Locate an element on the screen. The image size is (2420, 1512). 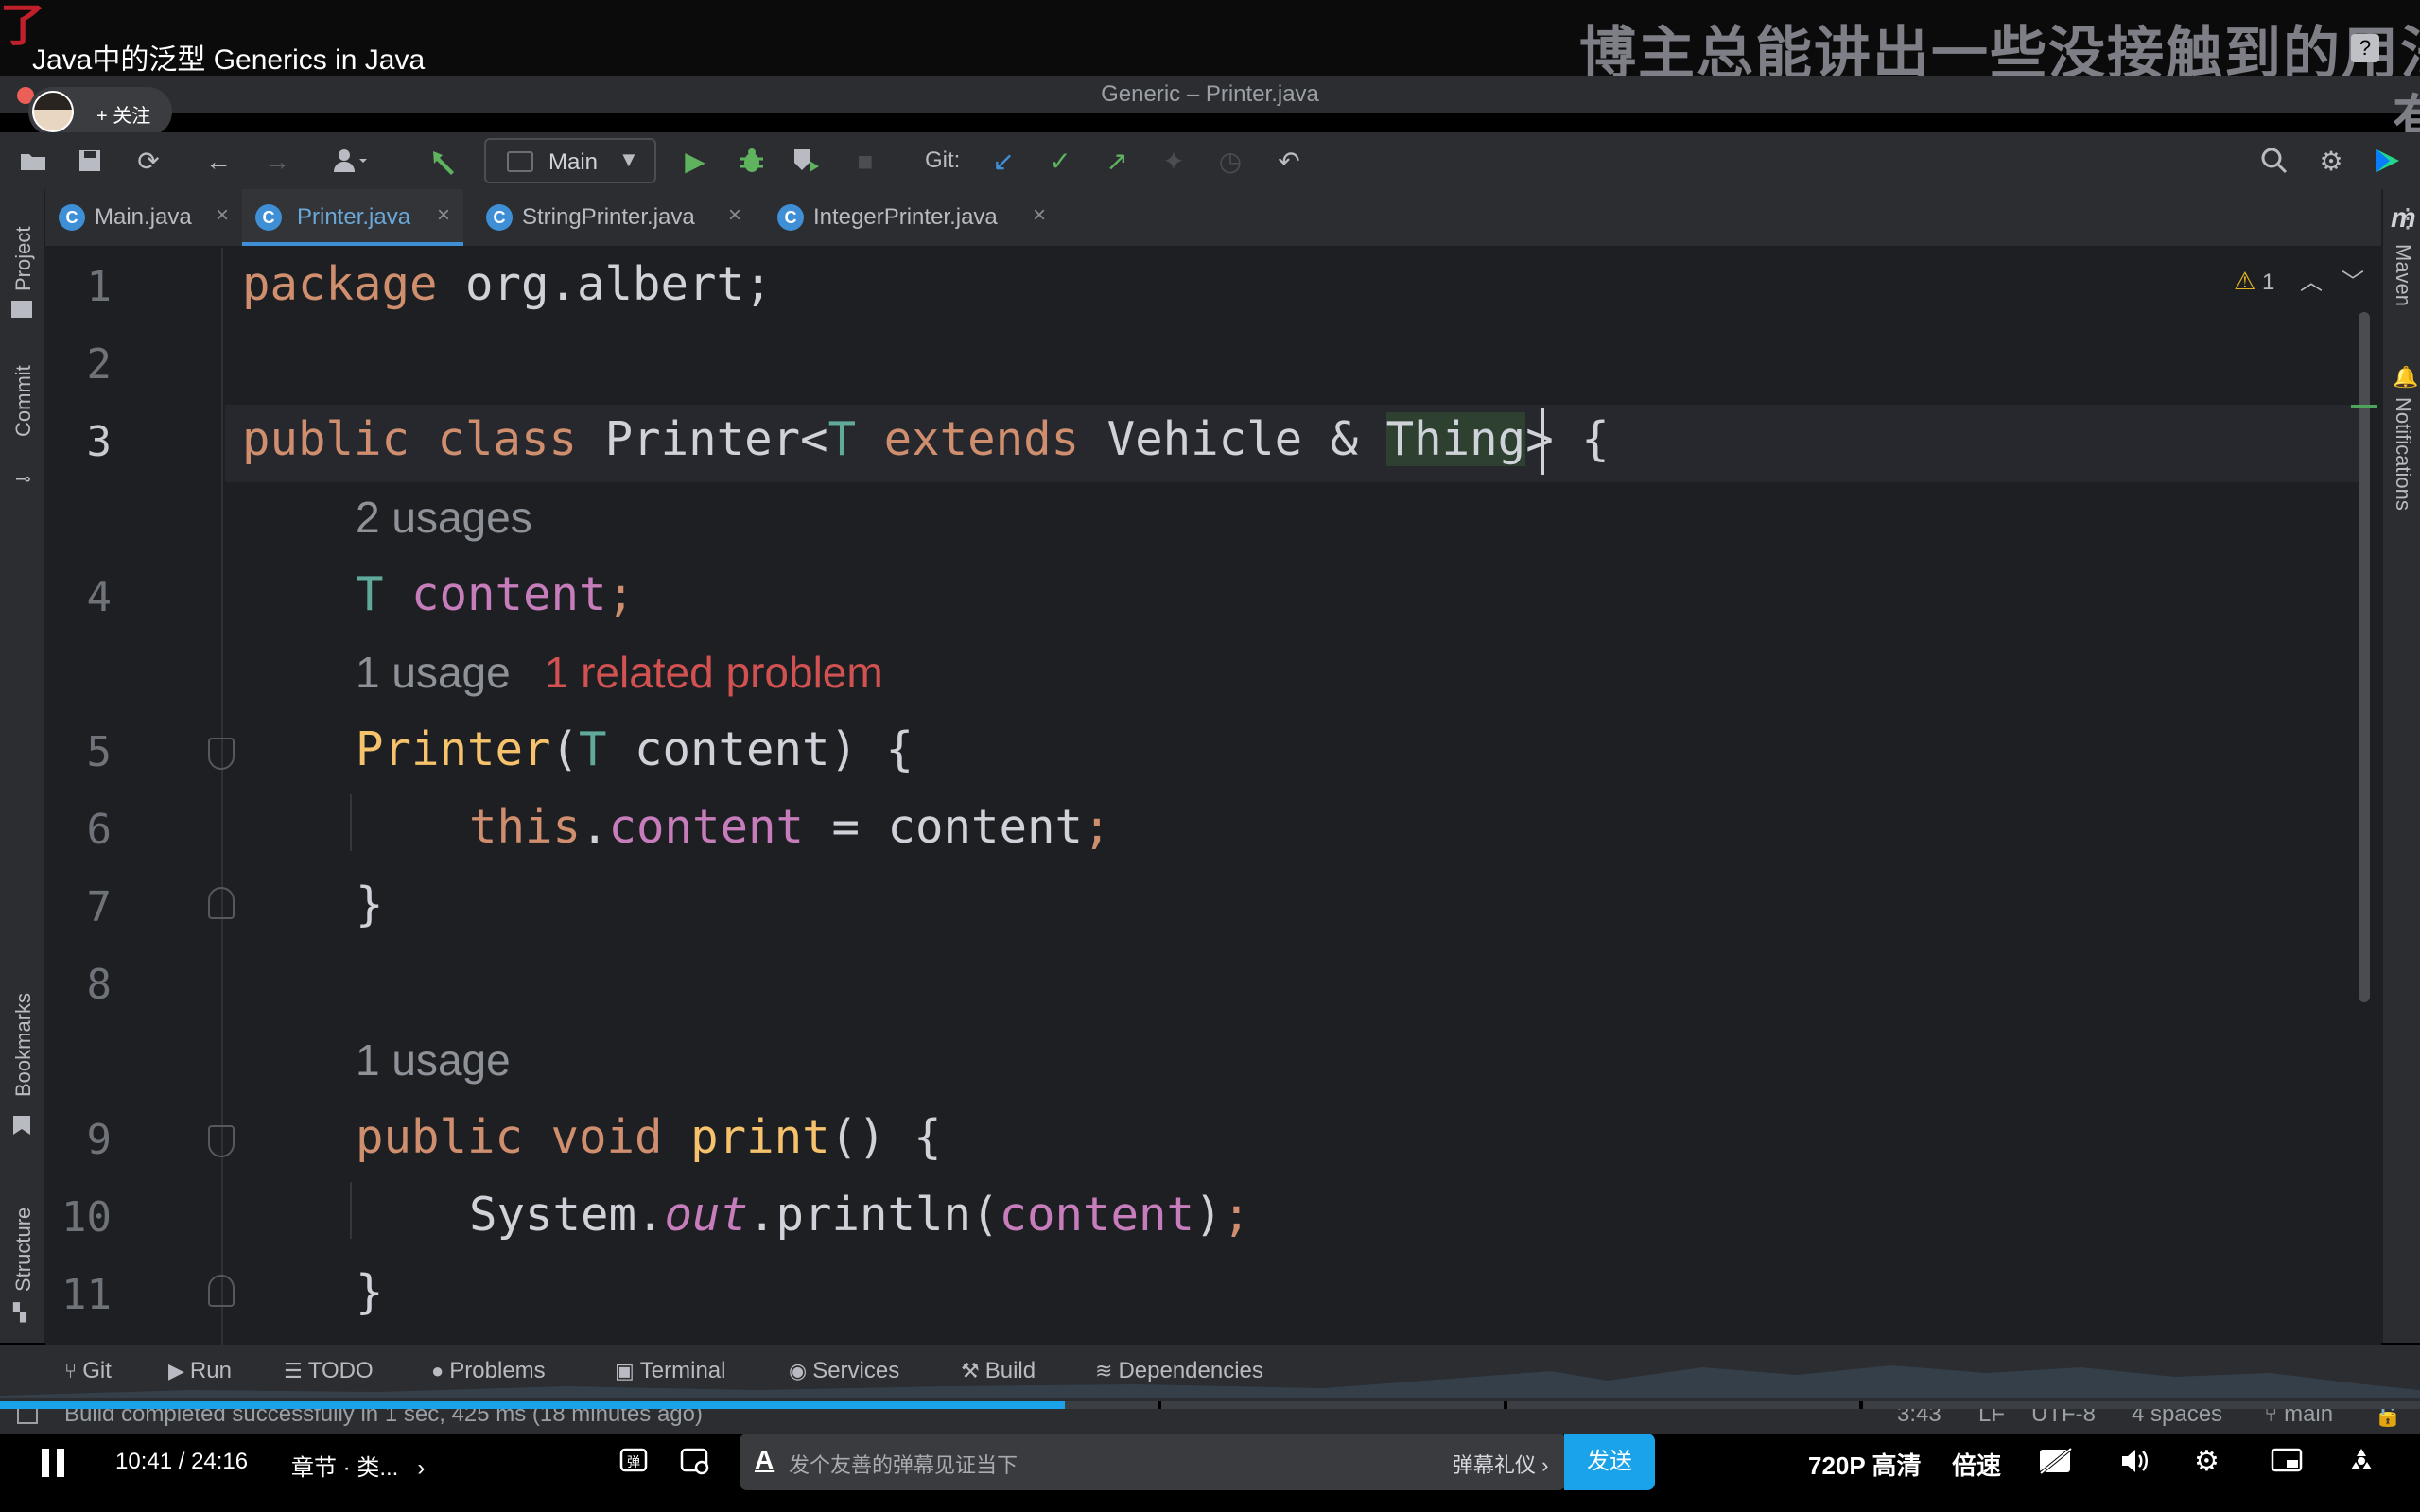
search-icon is located at coordinates (2274, 162).